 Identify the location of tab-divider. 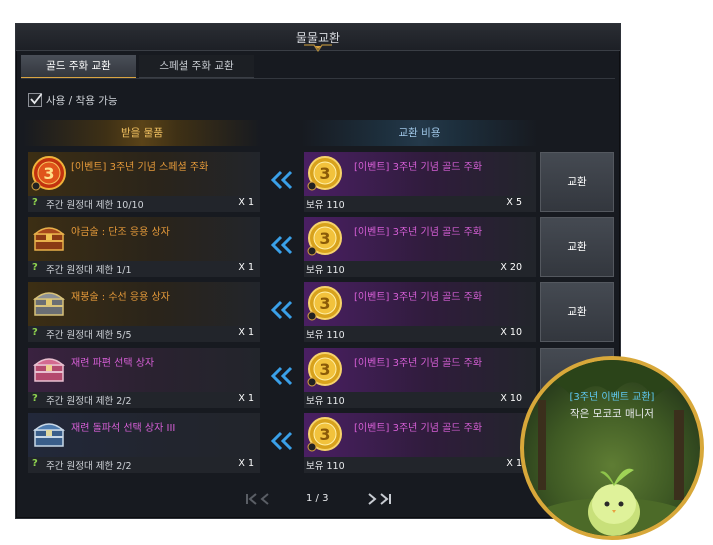
(318, 78).